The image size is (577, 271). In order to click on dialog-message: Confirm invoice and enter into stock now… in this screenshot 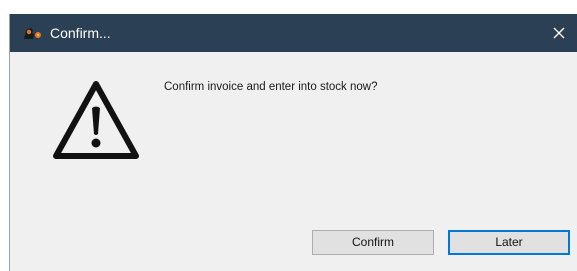, I will do `click(271, 87)`.